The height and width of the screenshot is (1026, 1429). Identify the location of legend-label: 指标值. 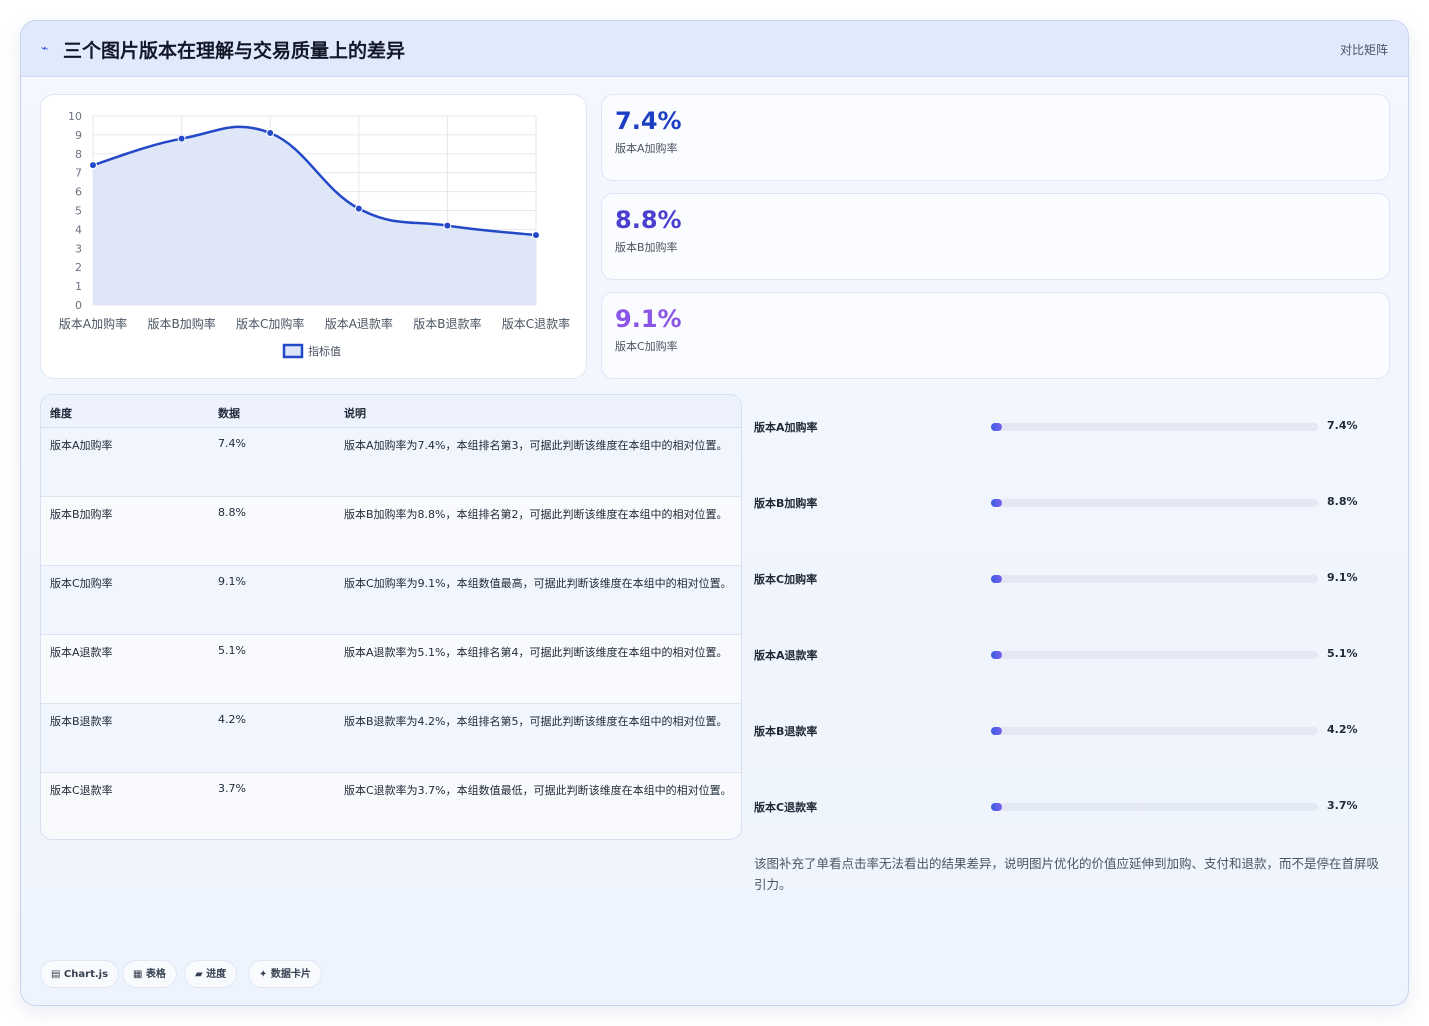
(324, 351).